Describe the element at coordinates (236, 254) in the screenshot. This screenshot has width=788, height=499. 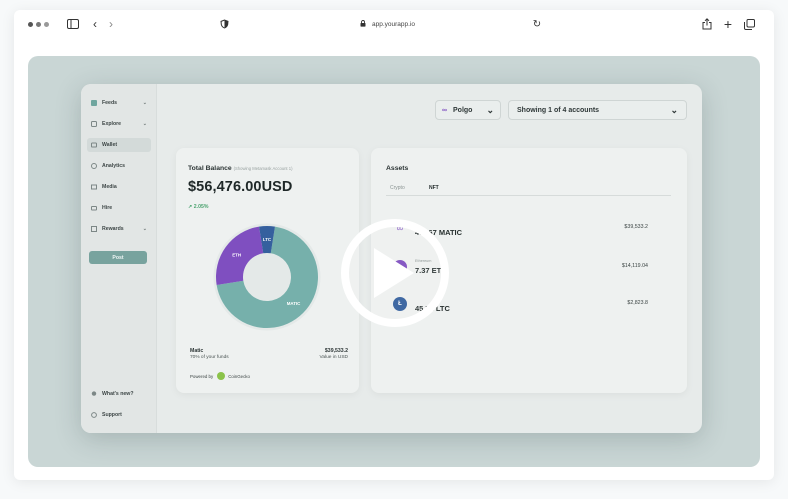
I see `donut-label-eth: ETH` at that location.